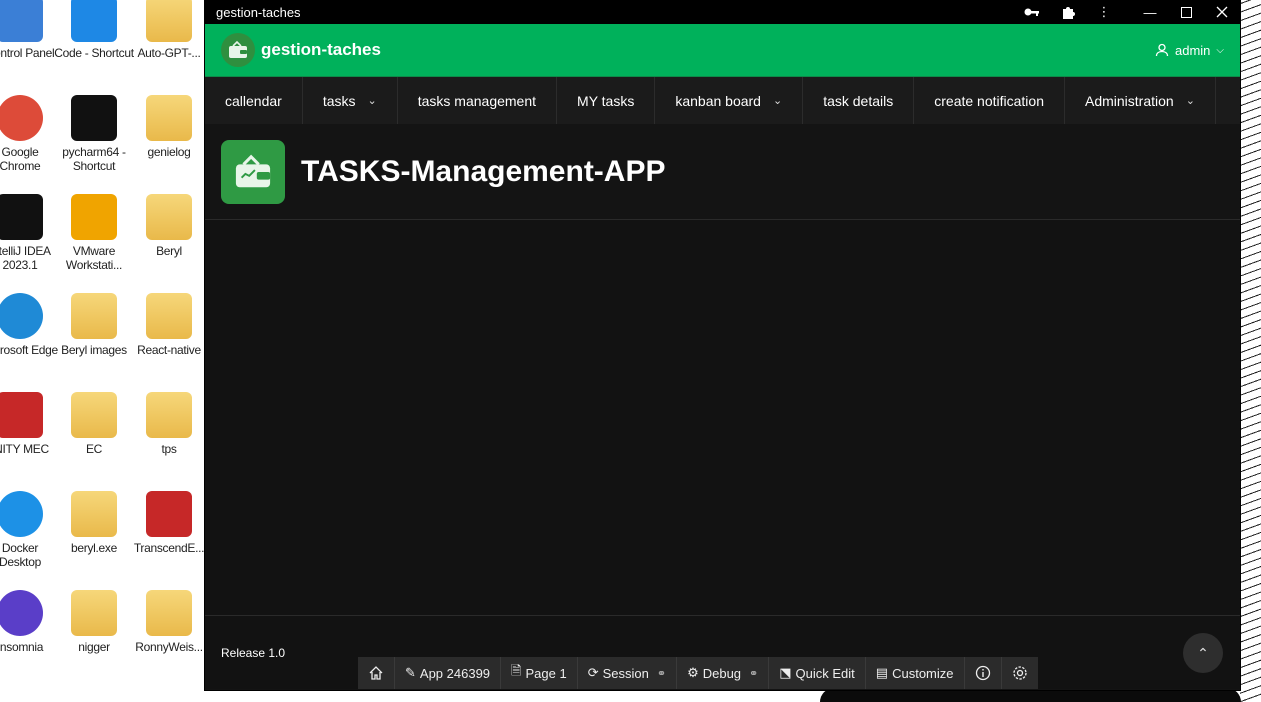 This screenshot has height=702, width=1261. I want to click on cursor-select-icon: ⬔, so click(785, 672).